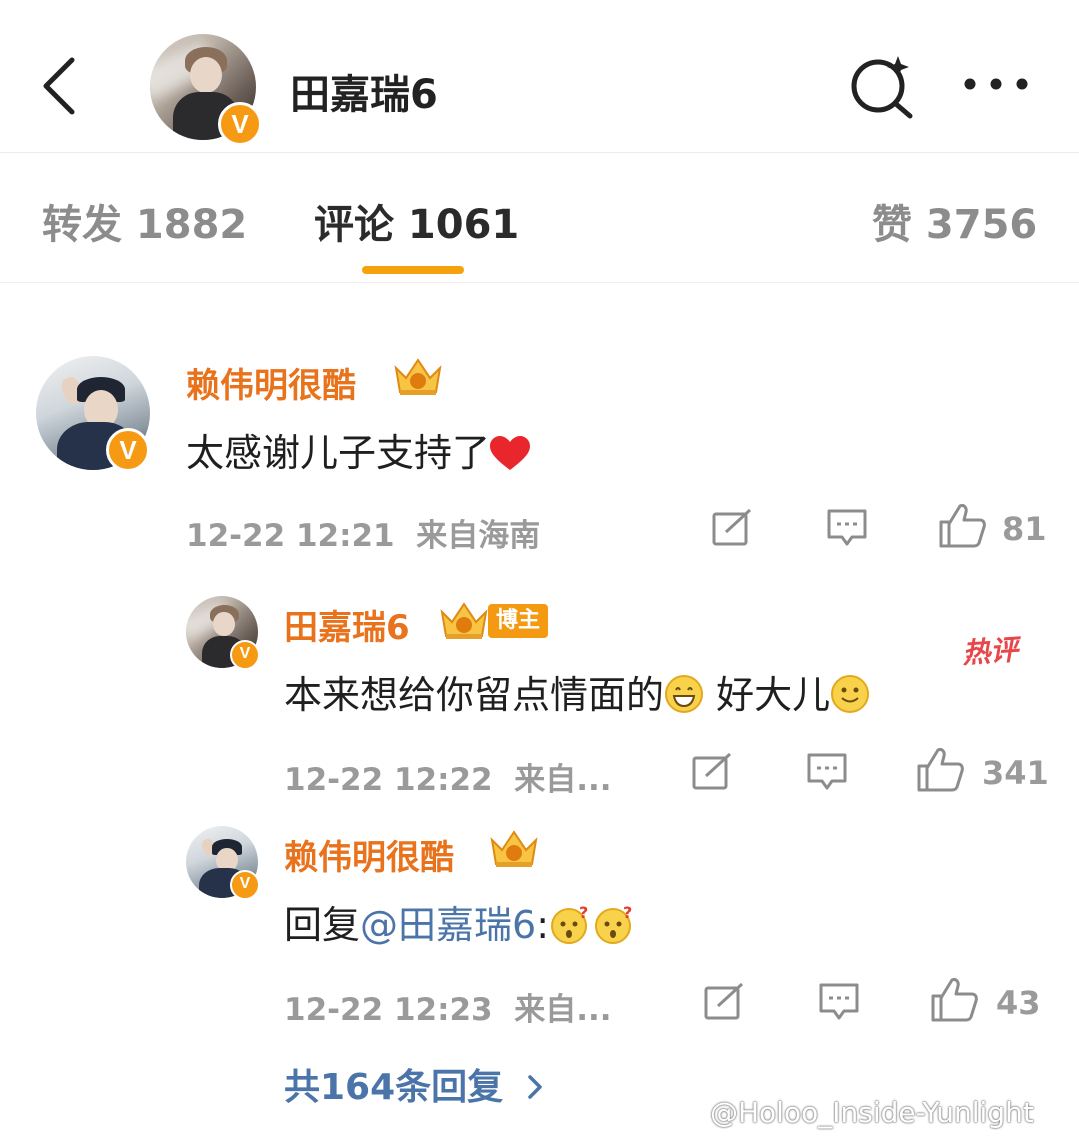  Describe the element at coordinates (577, 691) in the screenshot. I see `reply-text: 本来想给你留点情面的 好大儿` at that location.